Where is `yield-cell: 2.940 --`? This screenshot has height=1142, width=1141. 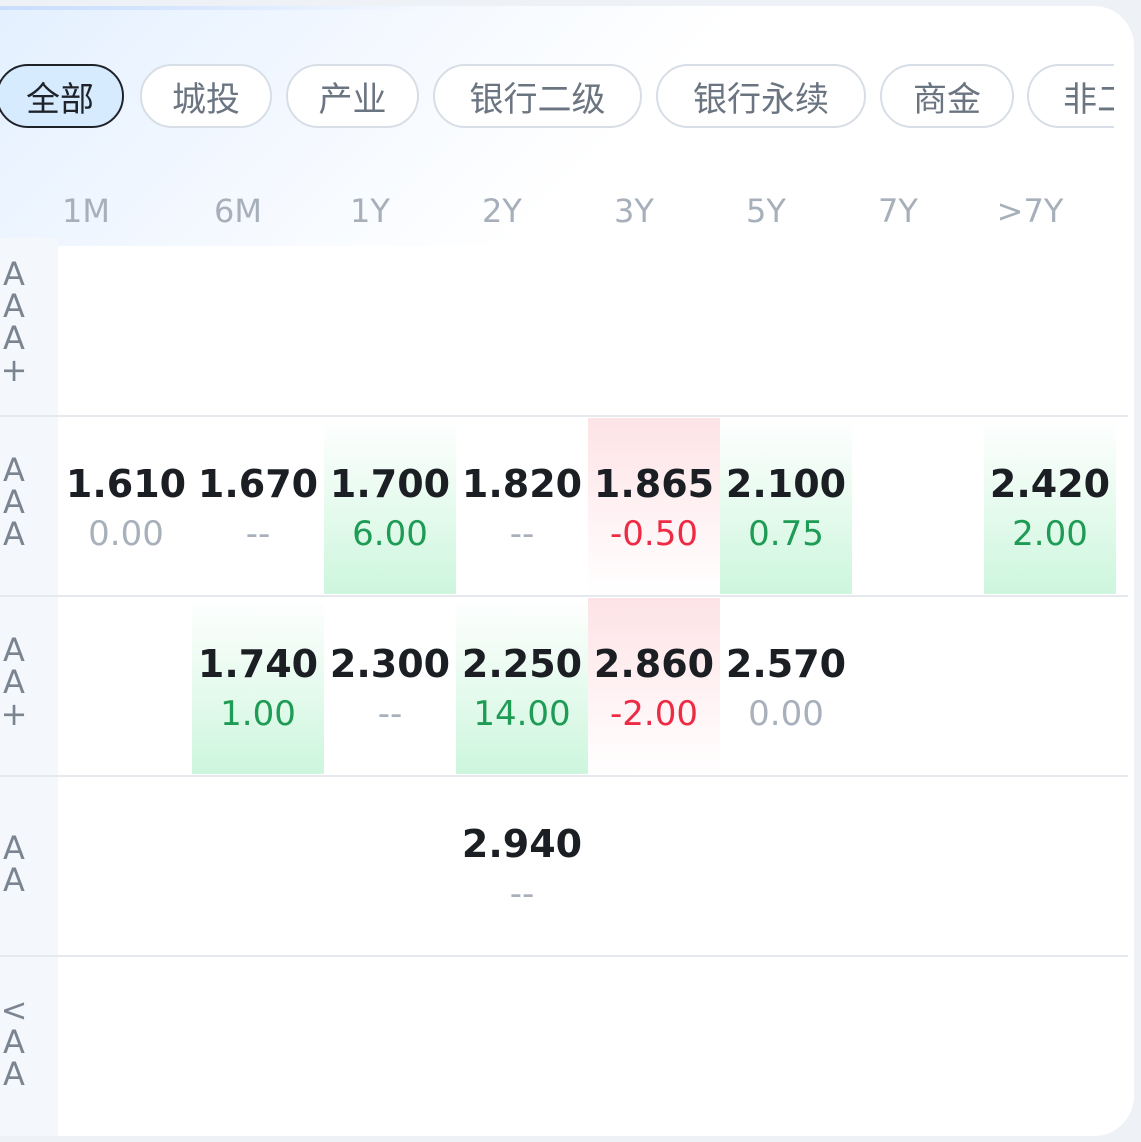
yield-cell: 2.940 -- is located at coordinates (522, 866).